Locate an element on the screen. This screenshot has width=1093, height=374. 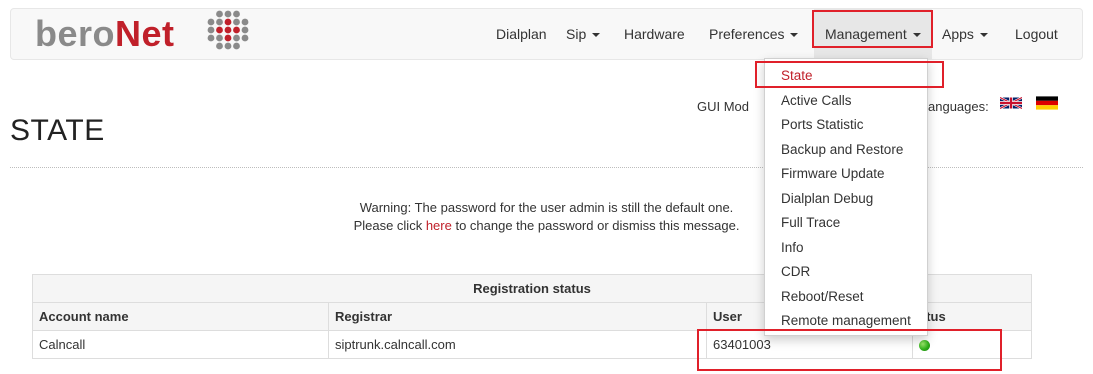
menu-item-ports-statistic: Ports Statistic is located at coordinates (822, 125).